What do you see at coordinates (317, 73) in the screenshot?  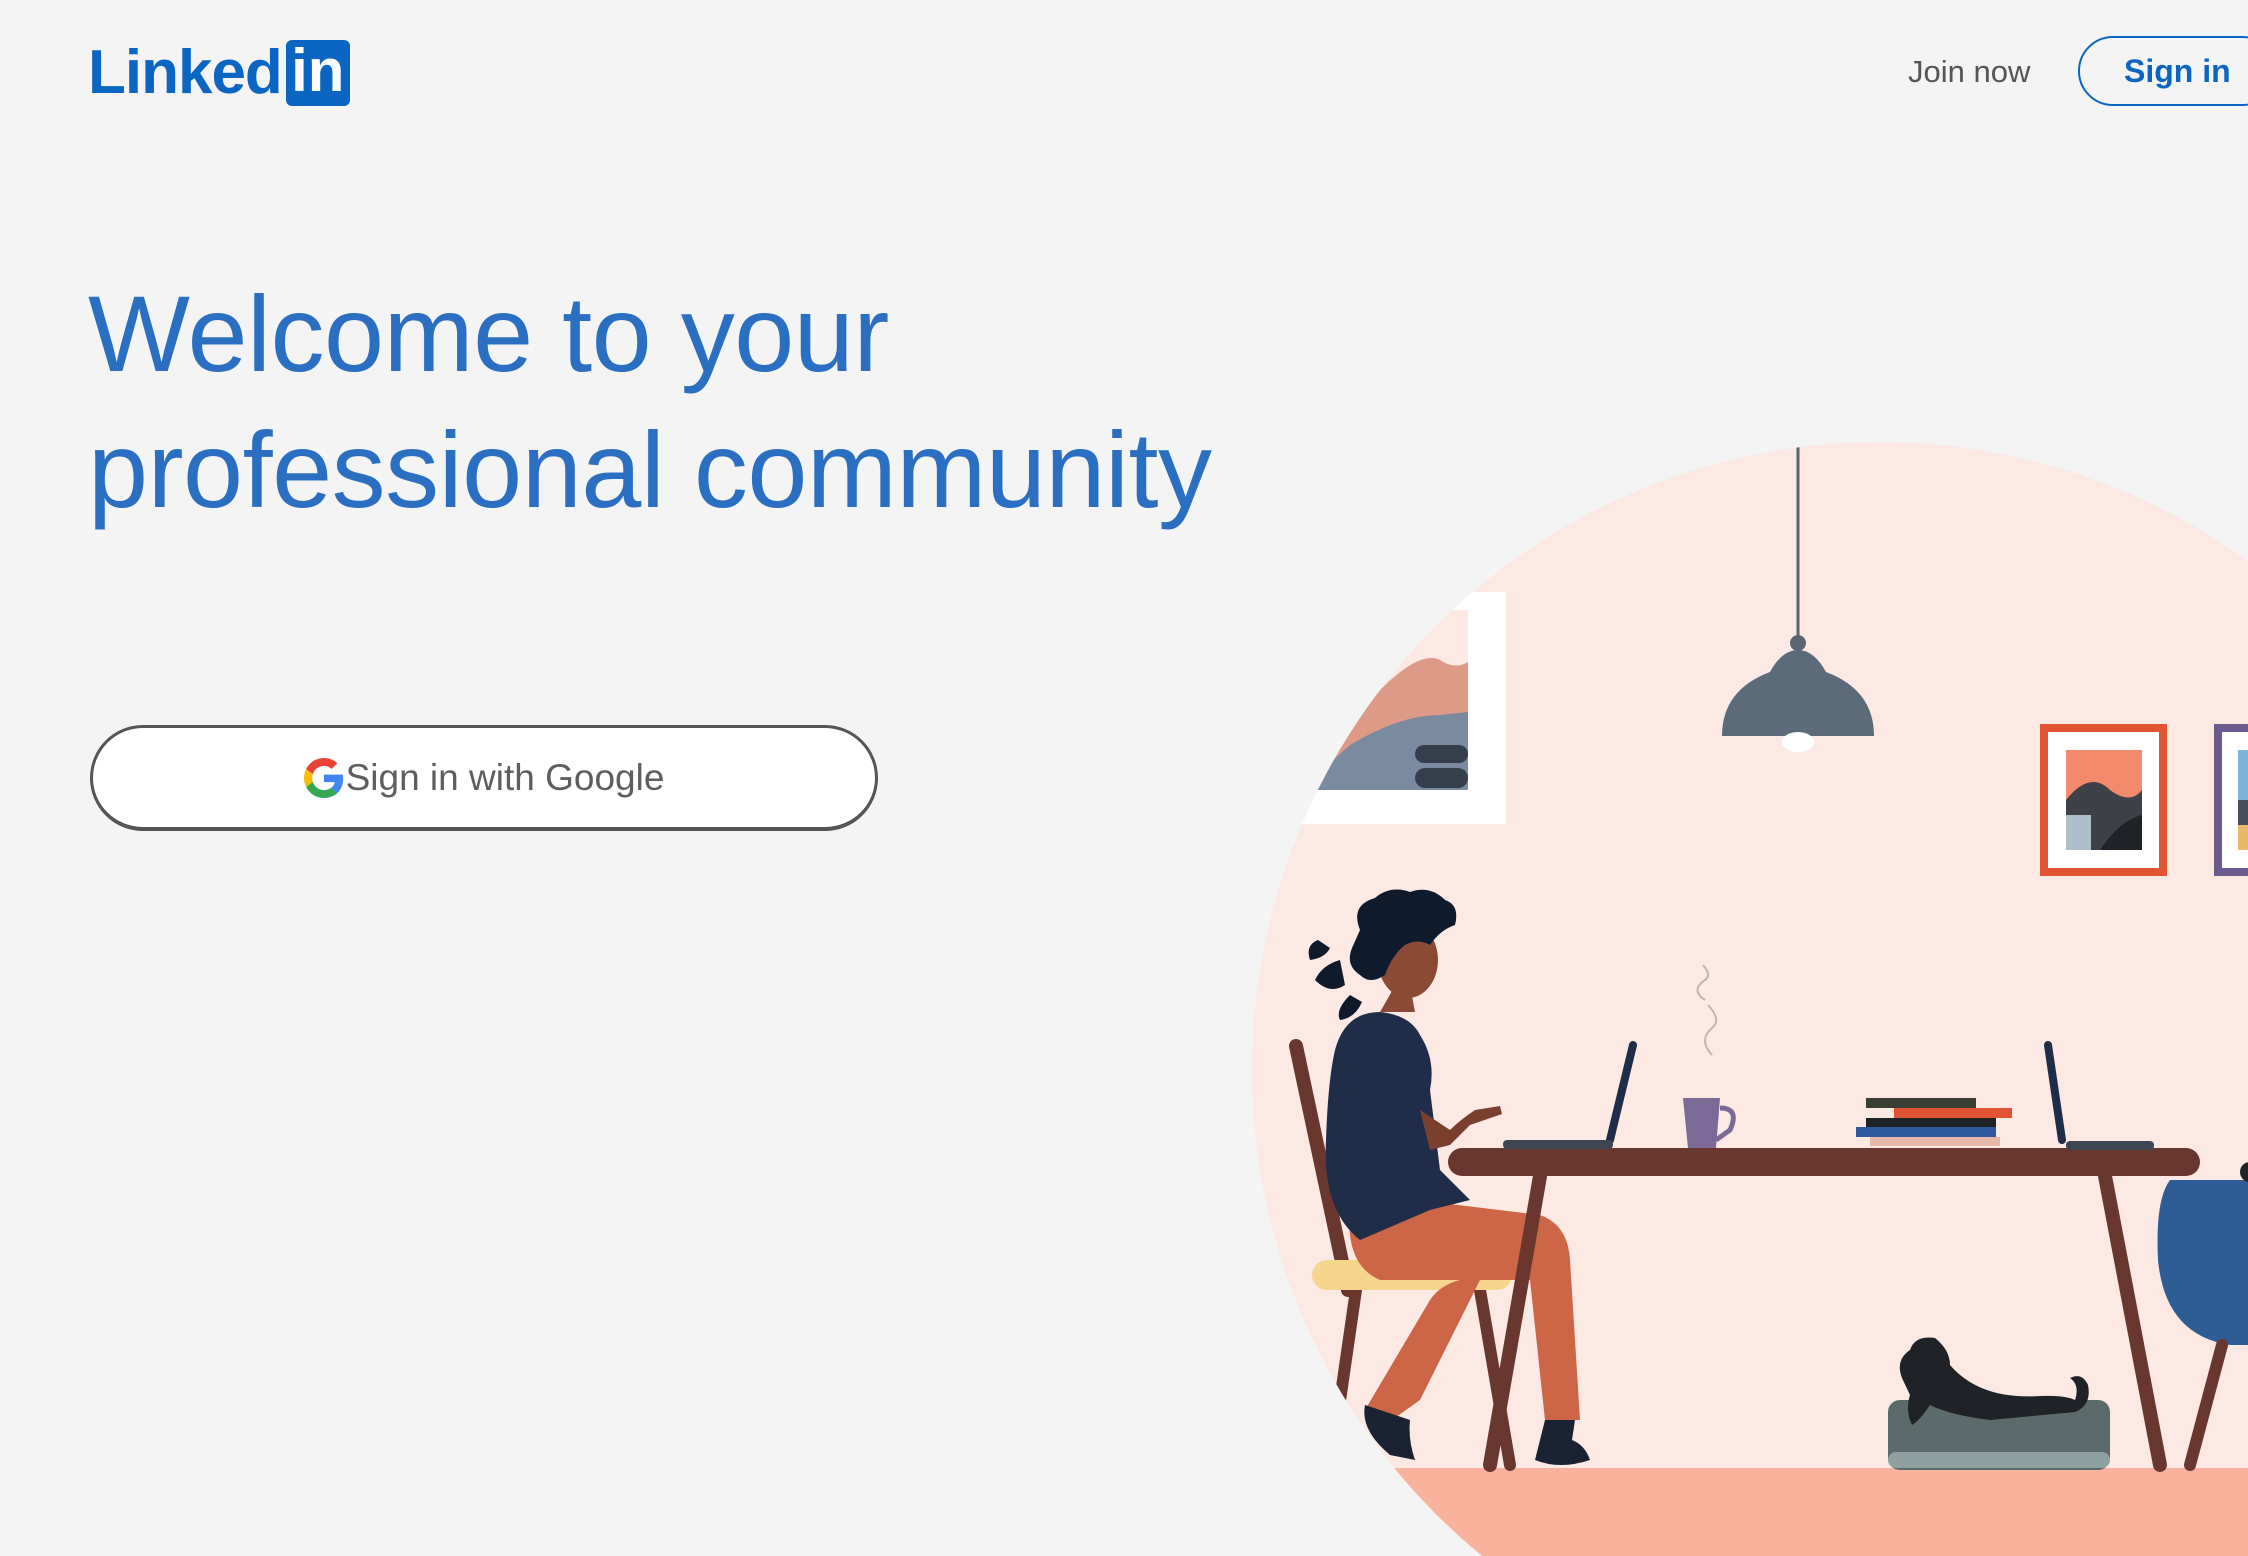 I see `logo-in-box: in` at bounding box center [317, 73].